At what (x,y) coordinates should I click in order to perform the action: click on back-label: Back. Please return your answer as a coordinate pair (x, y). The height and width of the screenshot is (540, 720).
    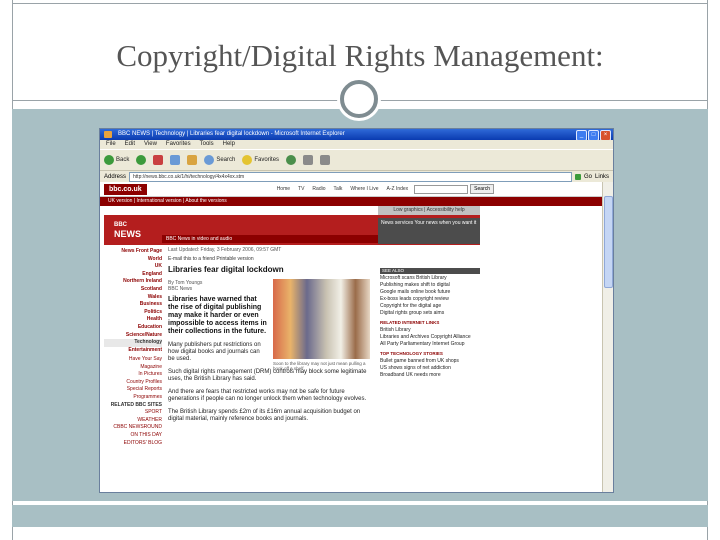
    Looking at the image, I should click on (123, 160).